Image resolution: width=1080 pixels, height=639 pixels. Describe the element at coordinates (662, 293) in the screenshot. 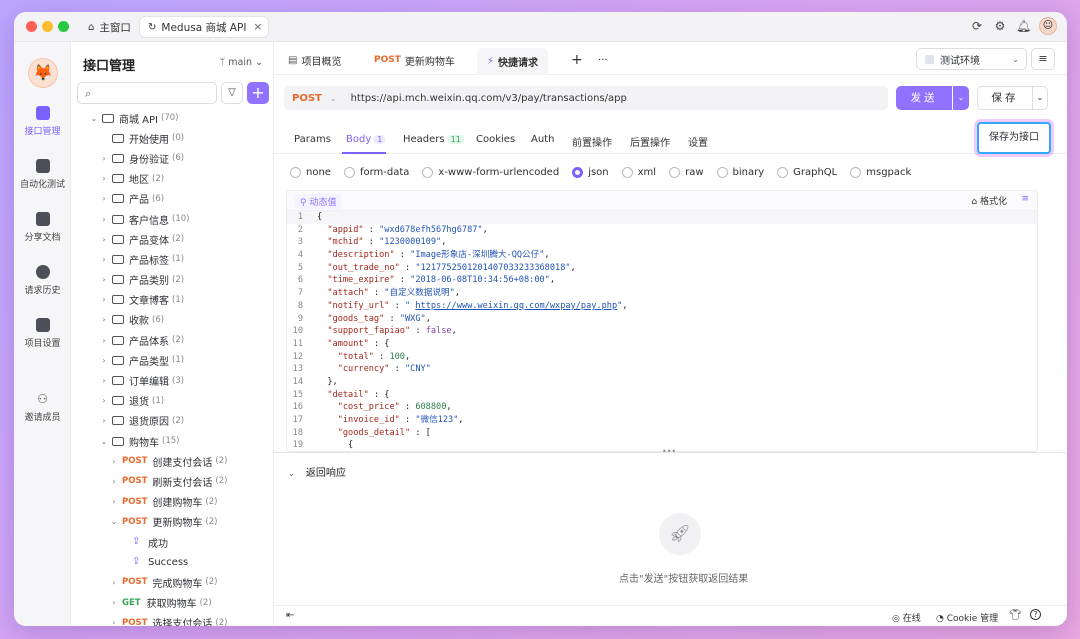

I see `code-line: 7 "attach" : "自定义数据说明",` at that location.